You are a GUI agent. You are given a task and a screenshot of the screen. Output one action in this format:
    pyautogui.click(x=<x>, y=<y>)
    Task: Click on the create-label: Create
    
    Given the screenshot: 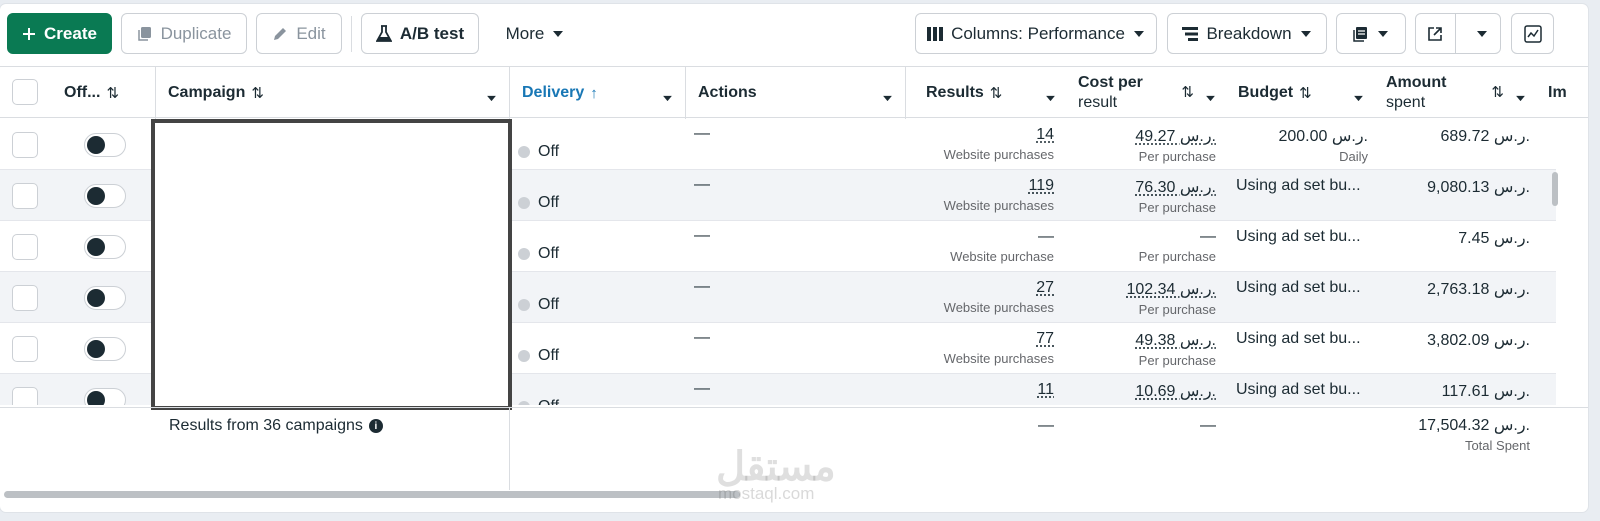 What is the action you would take?
    pyautogui.click(x=70, y=33)
    